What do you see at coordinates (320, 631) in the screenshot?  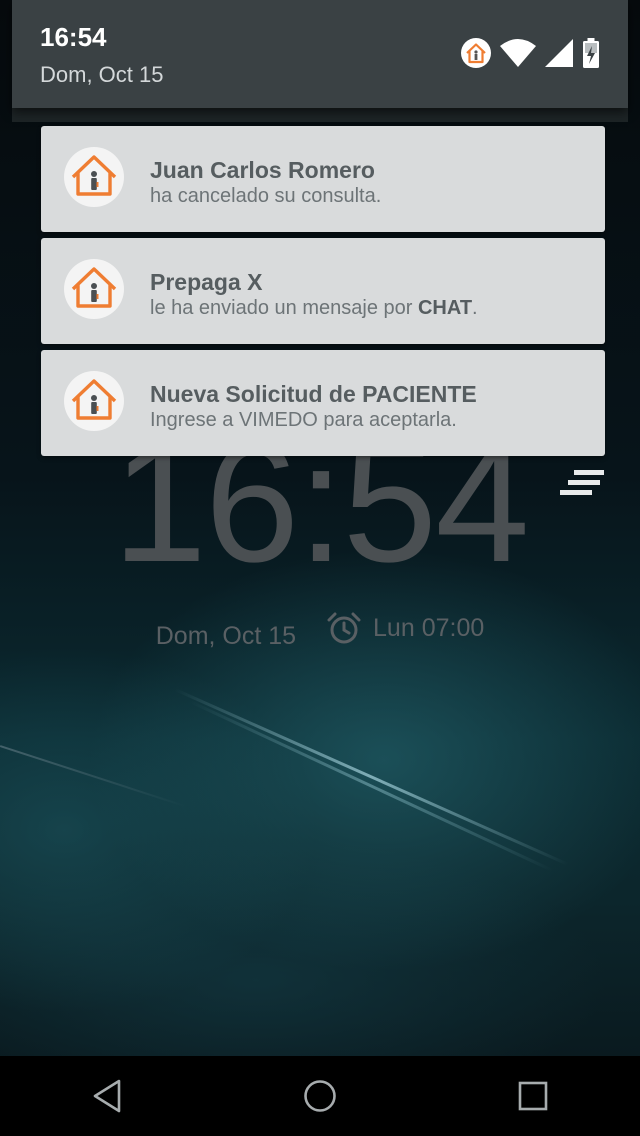 I see `lockscreen-info: Dom, Oct 15 Lun 07:00` at bounding box center [320, 631].